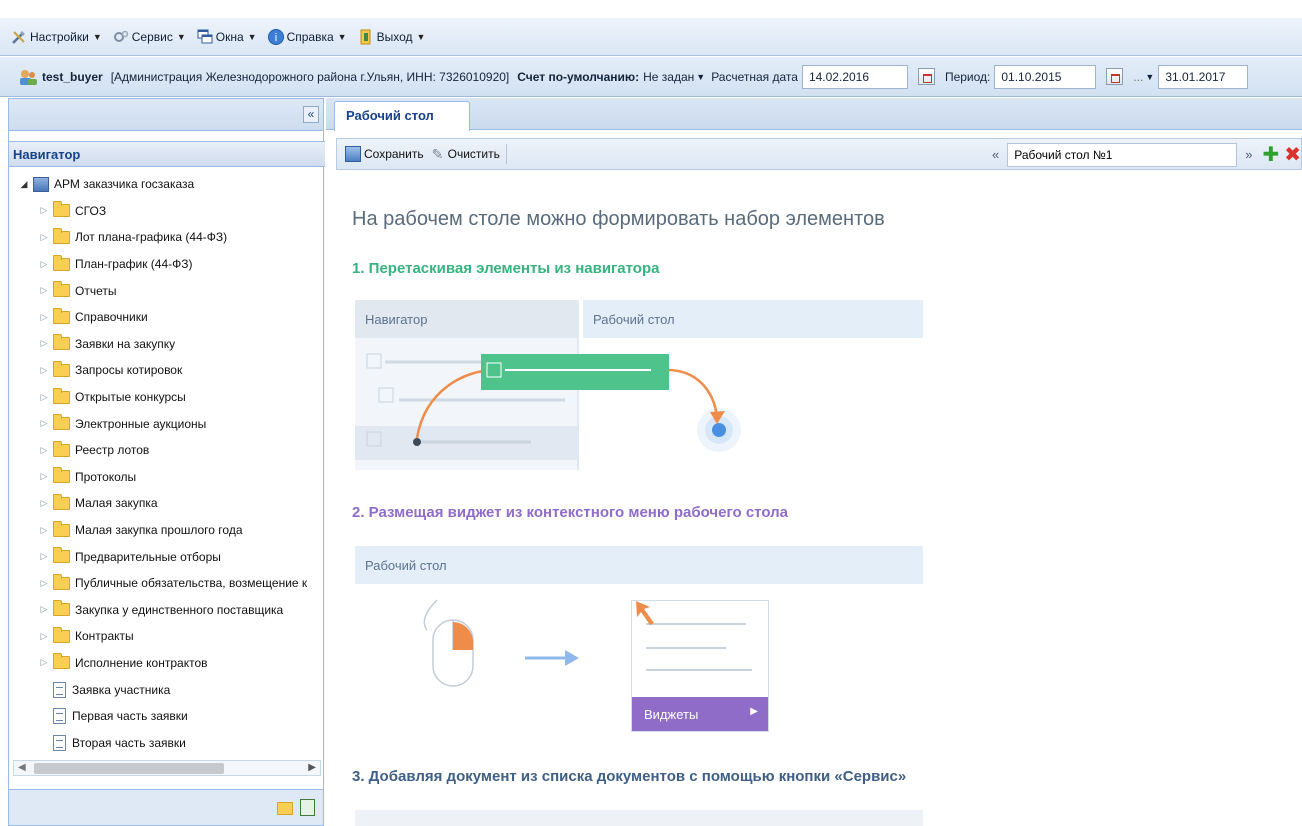 This screenshot has height=826, width=1302. I want to click on menu-windows: Окна ▼, so click(226, 37).